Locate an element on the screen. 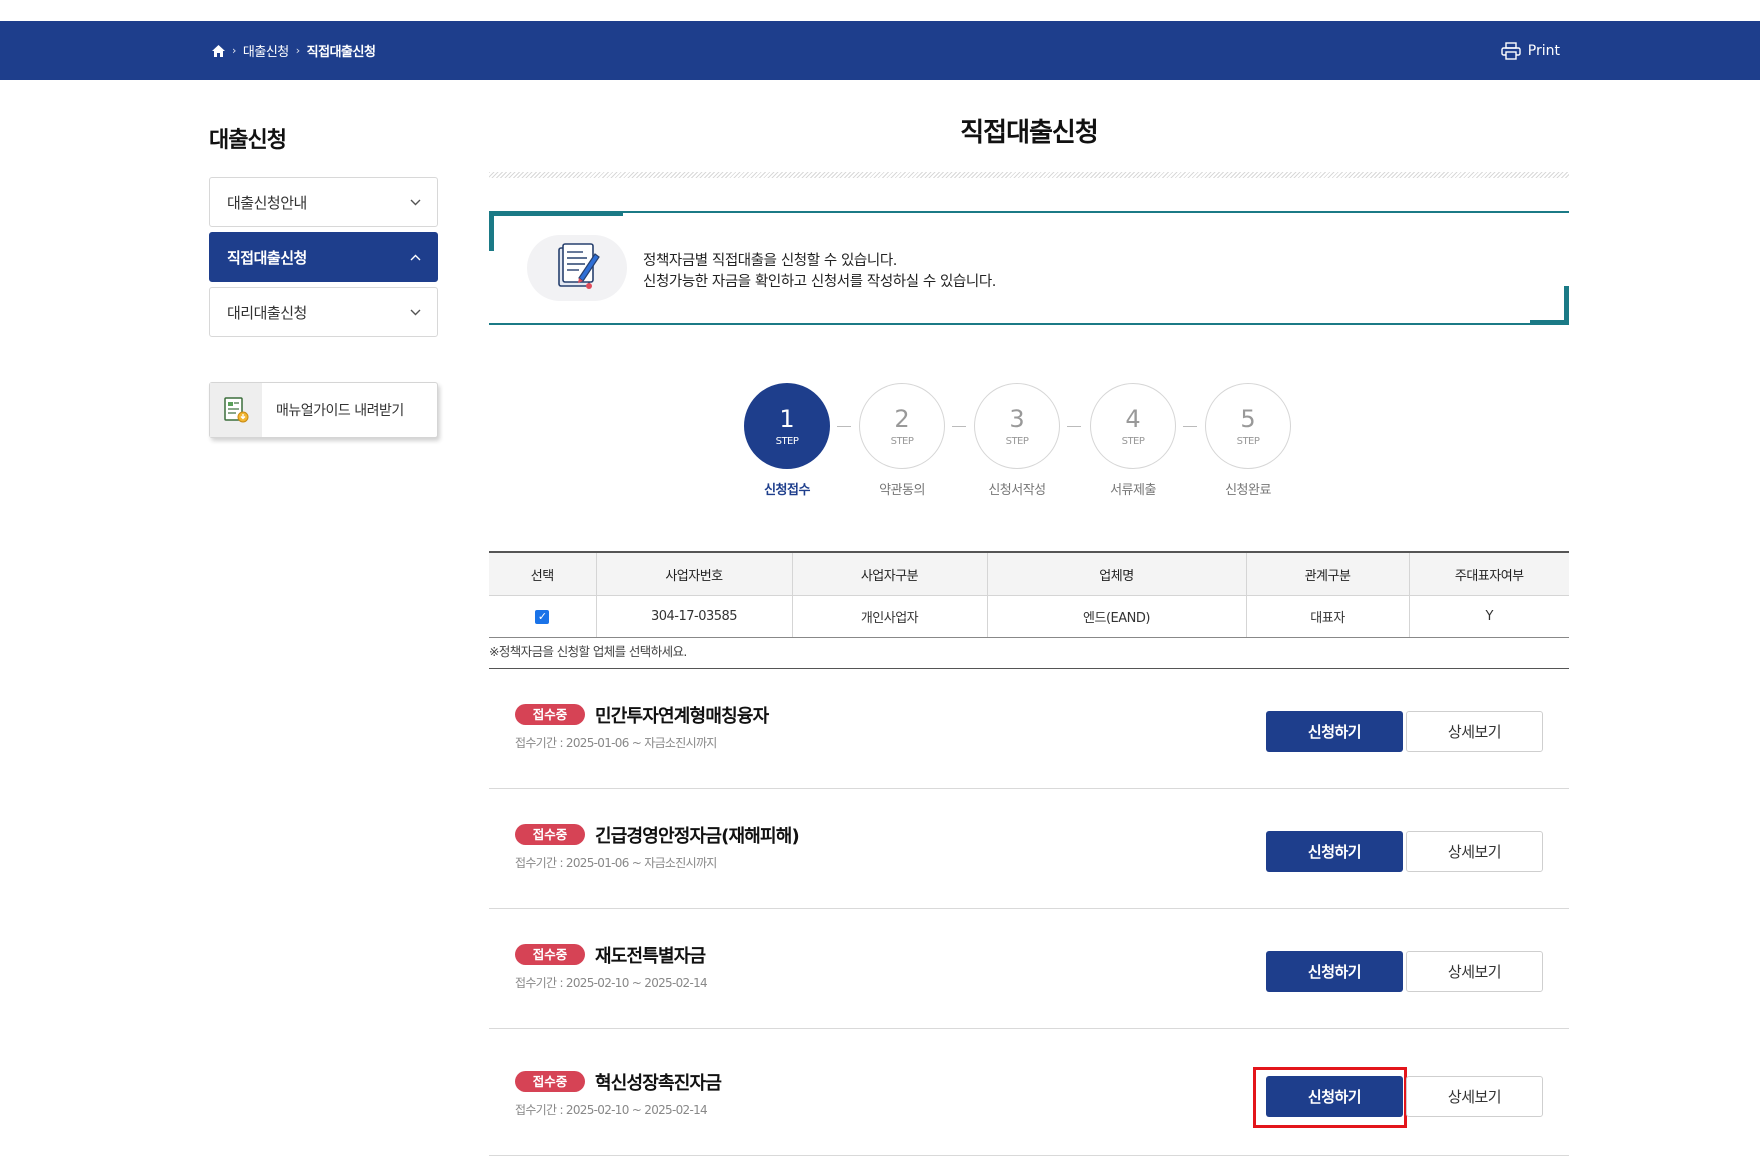 The width and height of the screenshot is (1760, 1172). fund-title: 긴급경영안정자금(재해피해) is located at coordinates (697, 836).